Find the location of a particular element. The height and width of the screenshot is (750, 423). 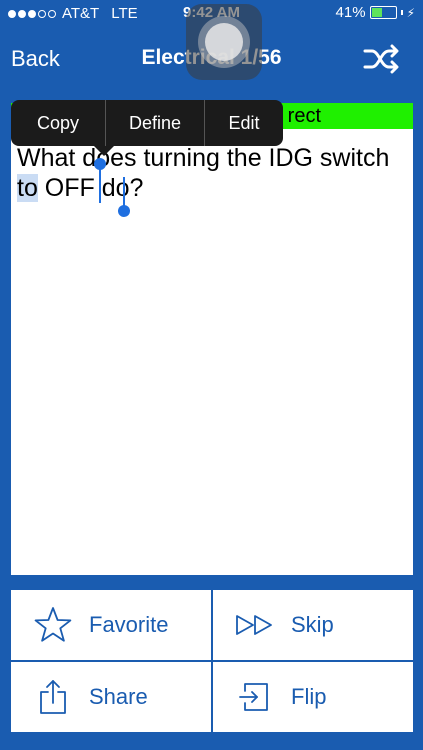

flip-label: Flip is located at coordinates (309, 696).